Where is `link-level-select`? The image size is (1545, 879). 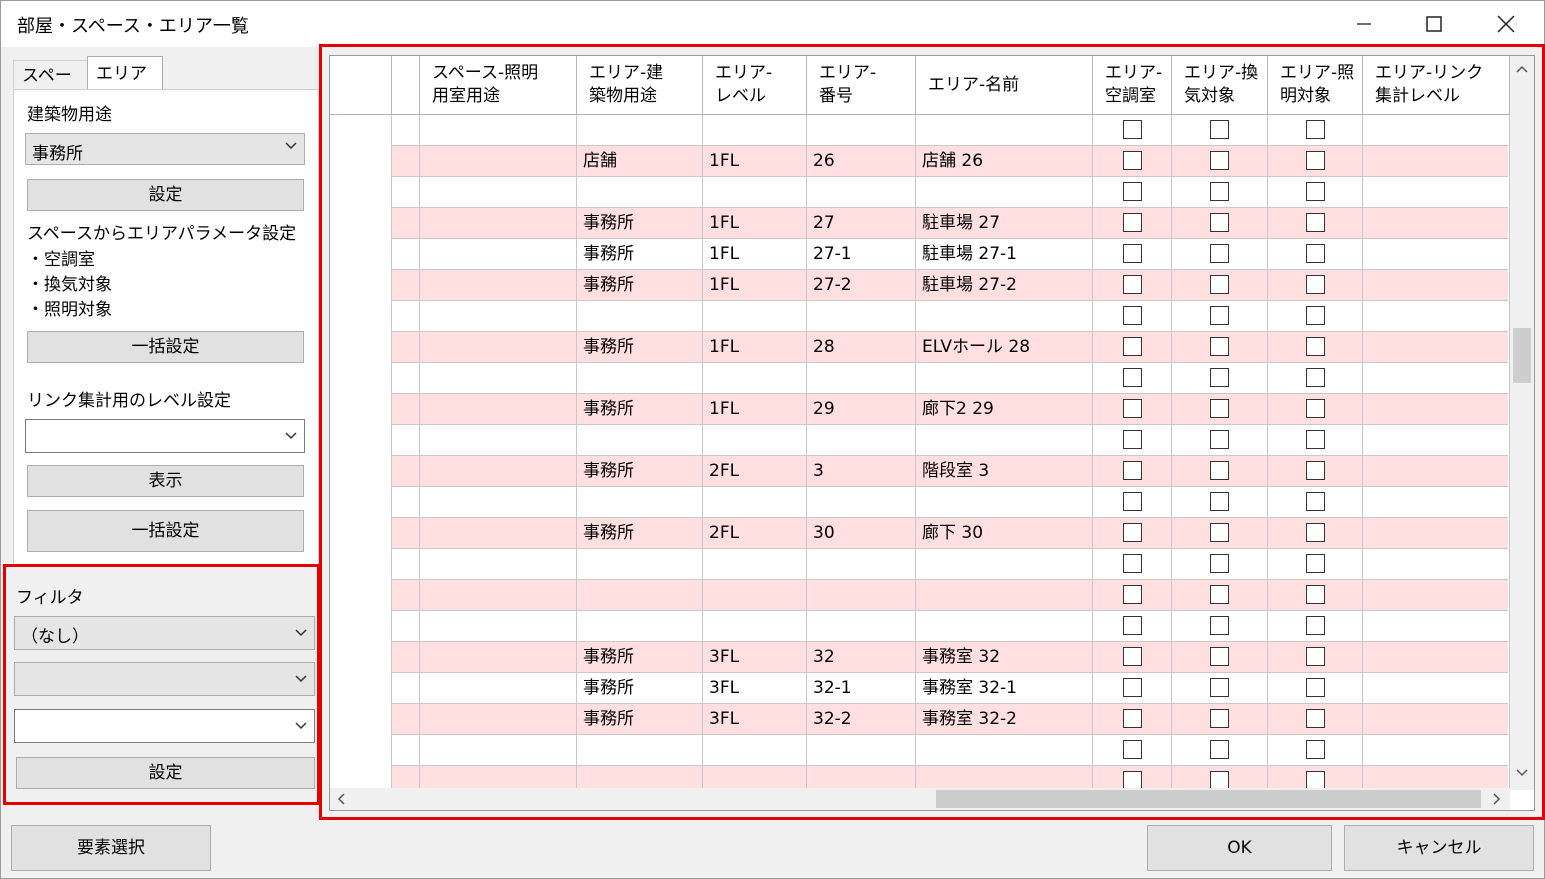 link-level-select is located at coordinates (165, 436).